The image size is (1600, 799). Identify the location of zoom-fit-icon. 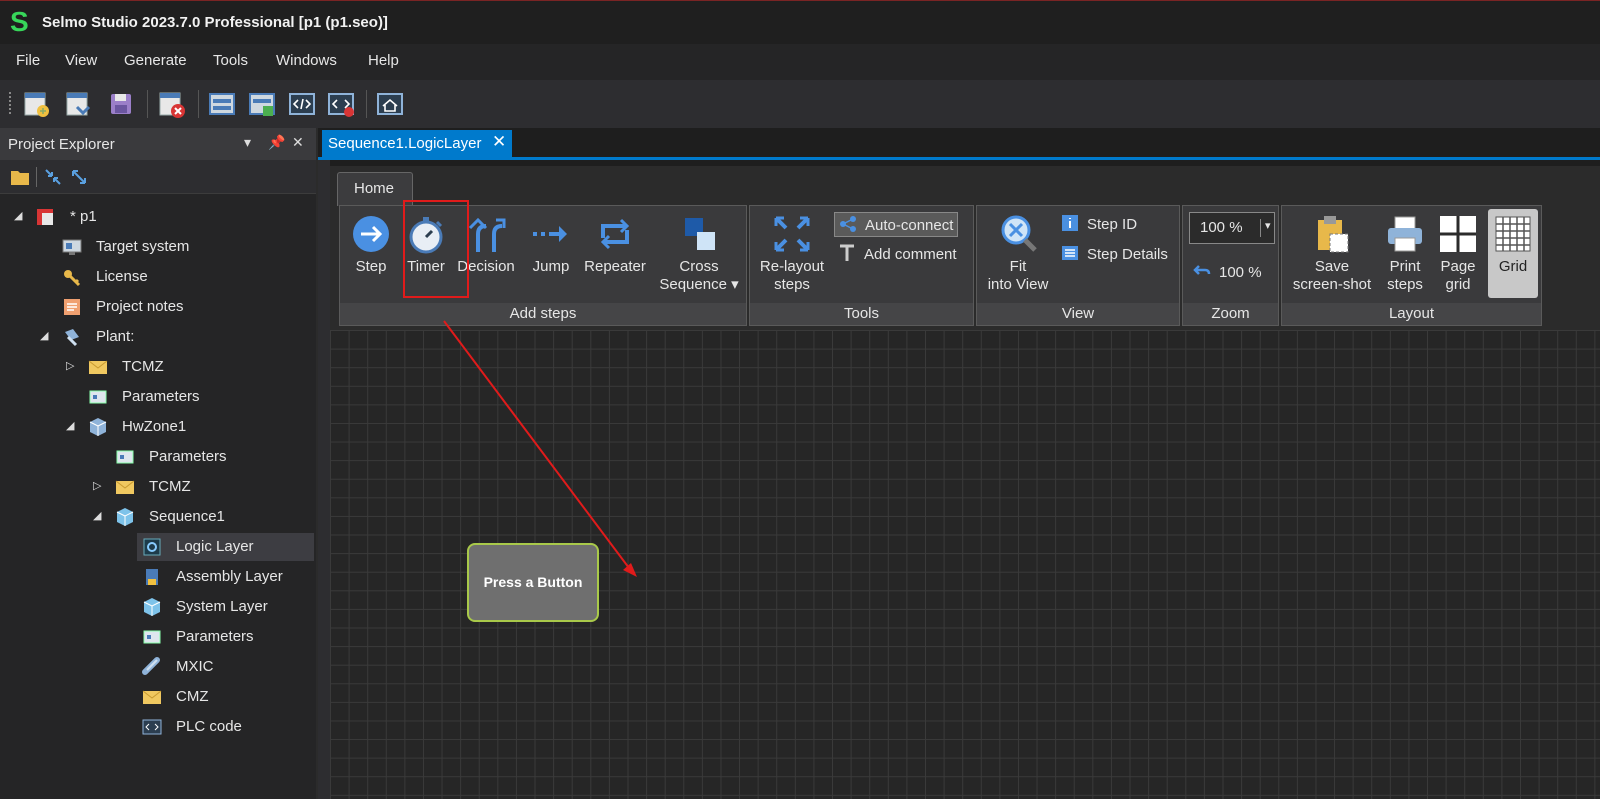
(1019, 233).